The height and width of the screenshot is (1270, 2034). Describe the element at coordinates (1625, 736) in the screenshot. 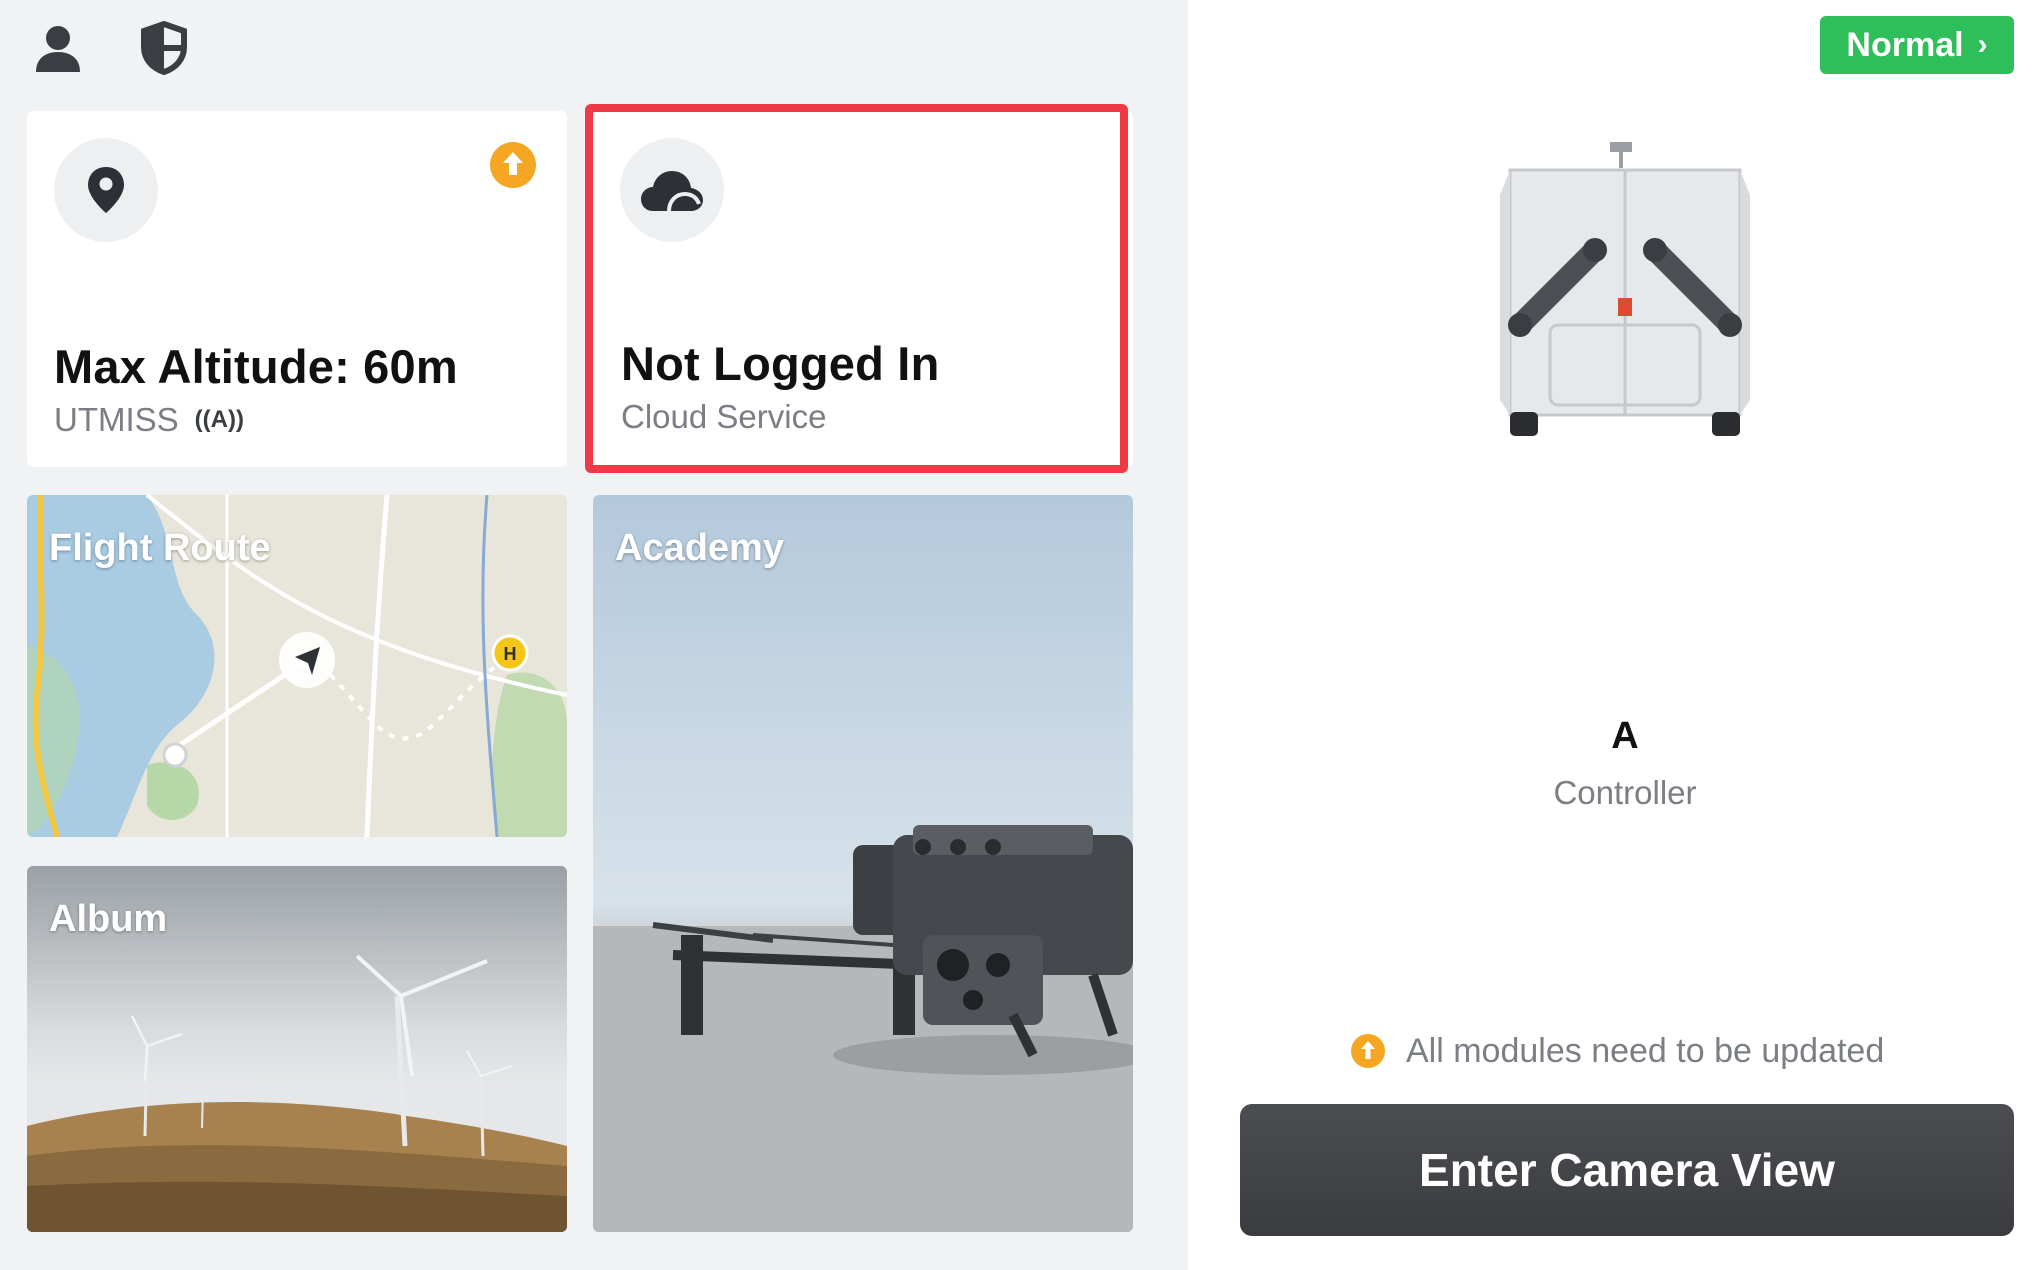

I see `device-name: A` at that location.